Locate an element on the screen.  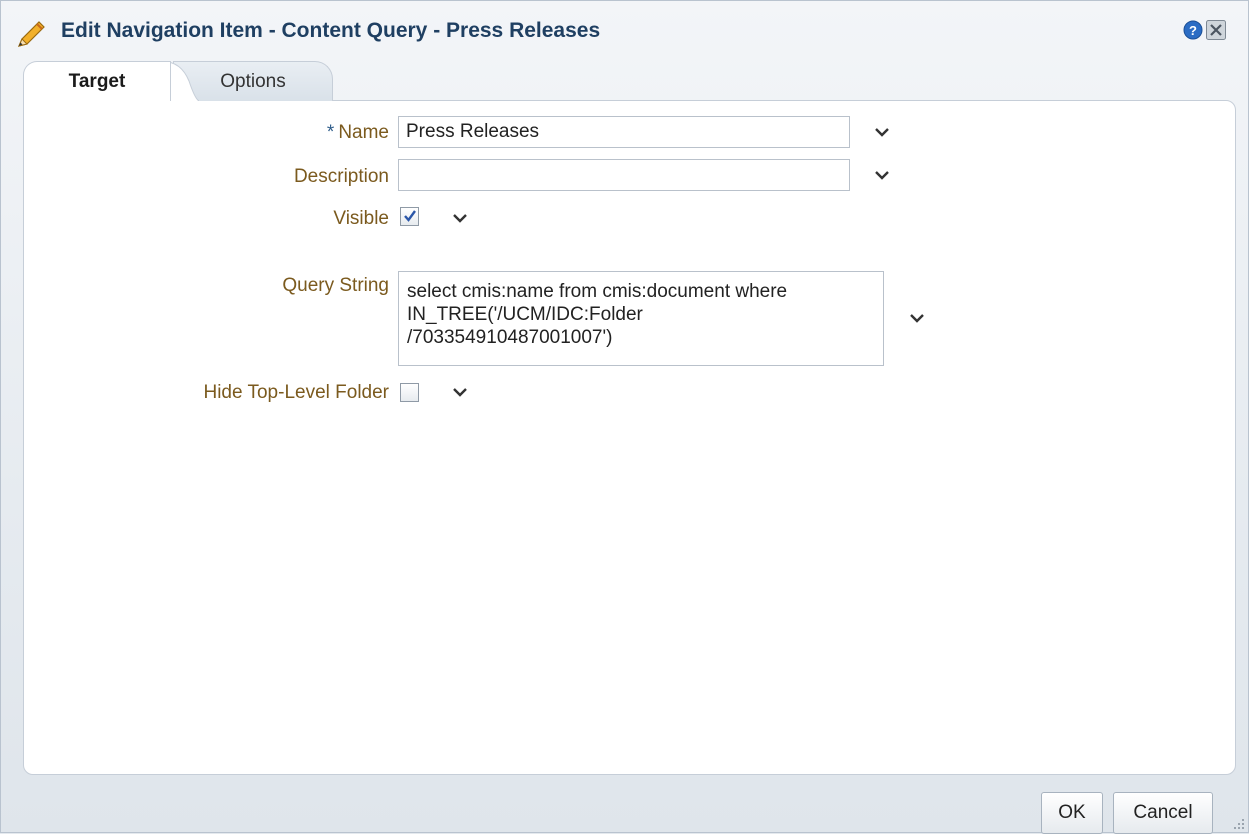
tab-bar: Target Options is located at coordinates (183, 81).